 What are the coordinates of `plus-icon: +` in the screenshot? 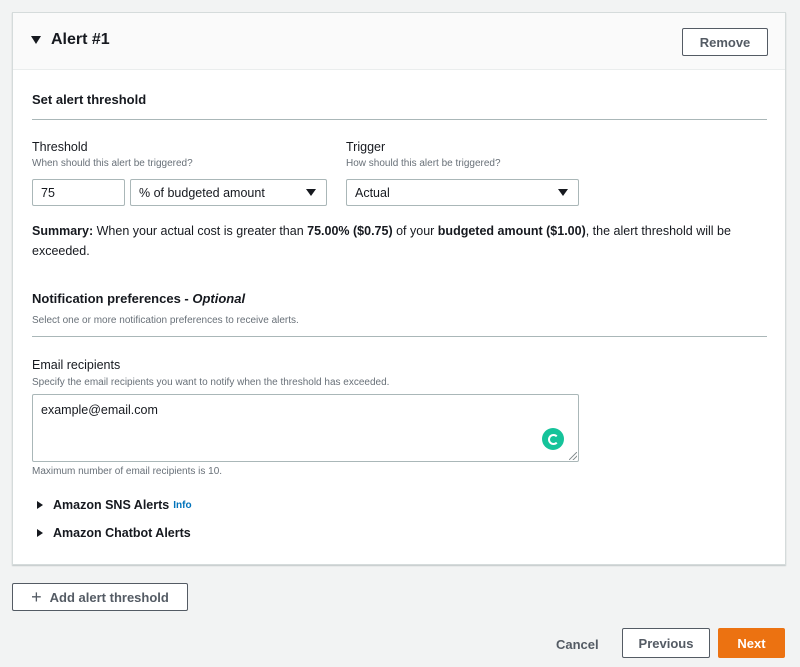 It's located at (36, 597).